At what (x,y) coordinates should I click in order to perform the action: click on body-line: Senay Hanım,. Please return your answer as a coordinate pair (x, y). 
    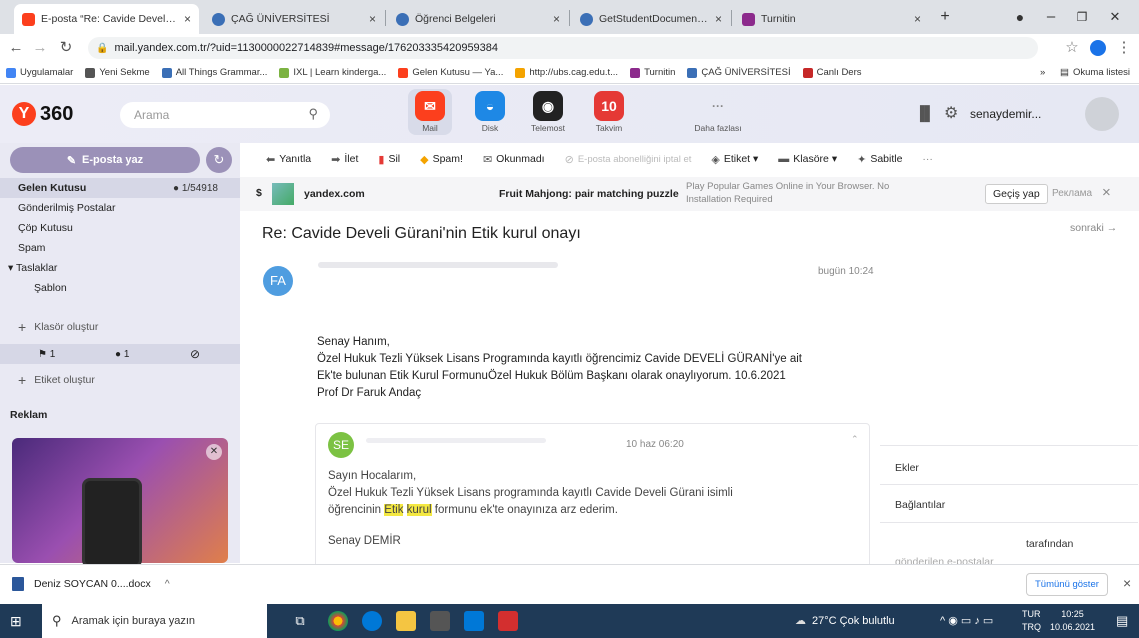
    Looking at the image, I should click on (353, 342).